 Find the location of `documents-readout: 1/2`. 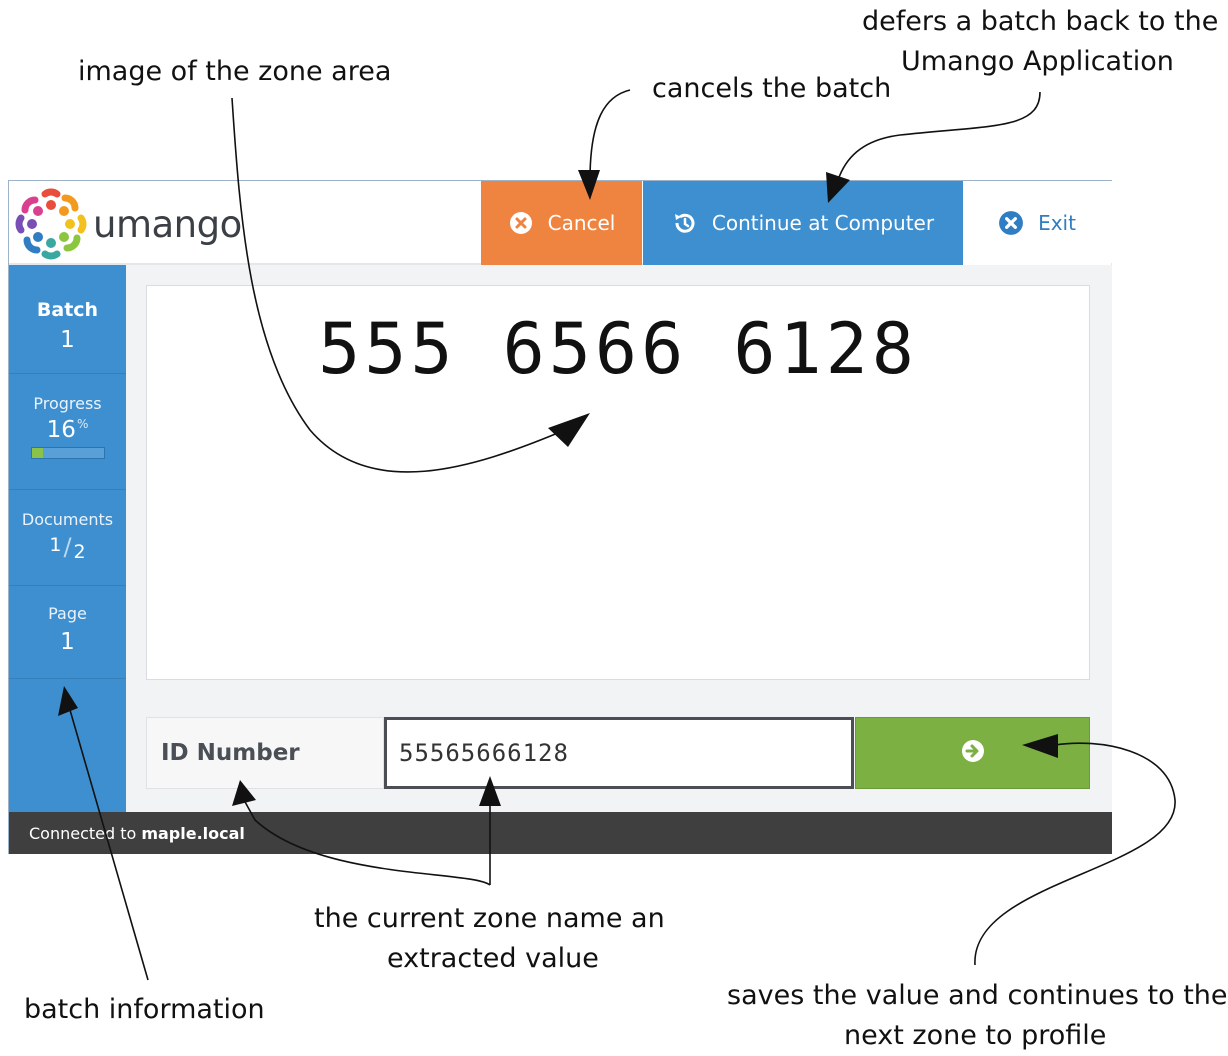

documents-readout: 1/2 is located at coordinates (67, 548).